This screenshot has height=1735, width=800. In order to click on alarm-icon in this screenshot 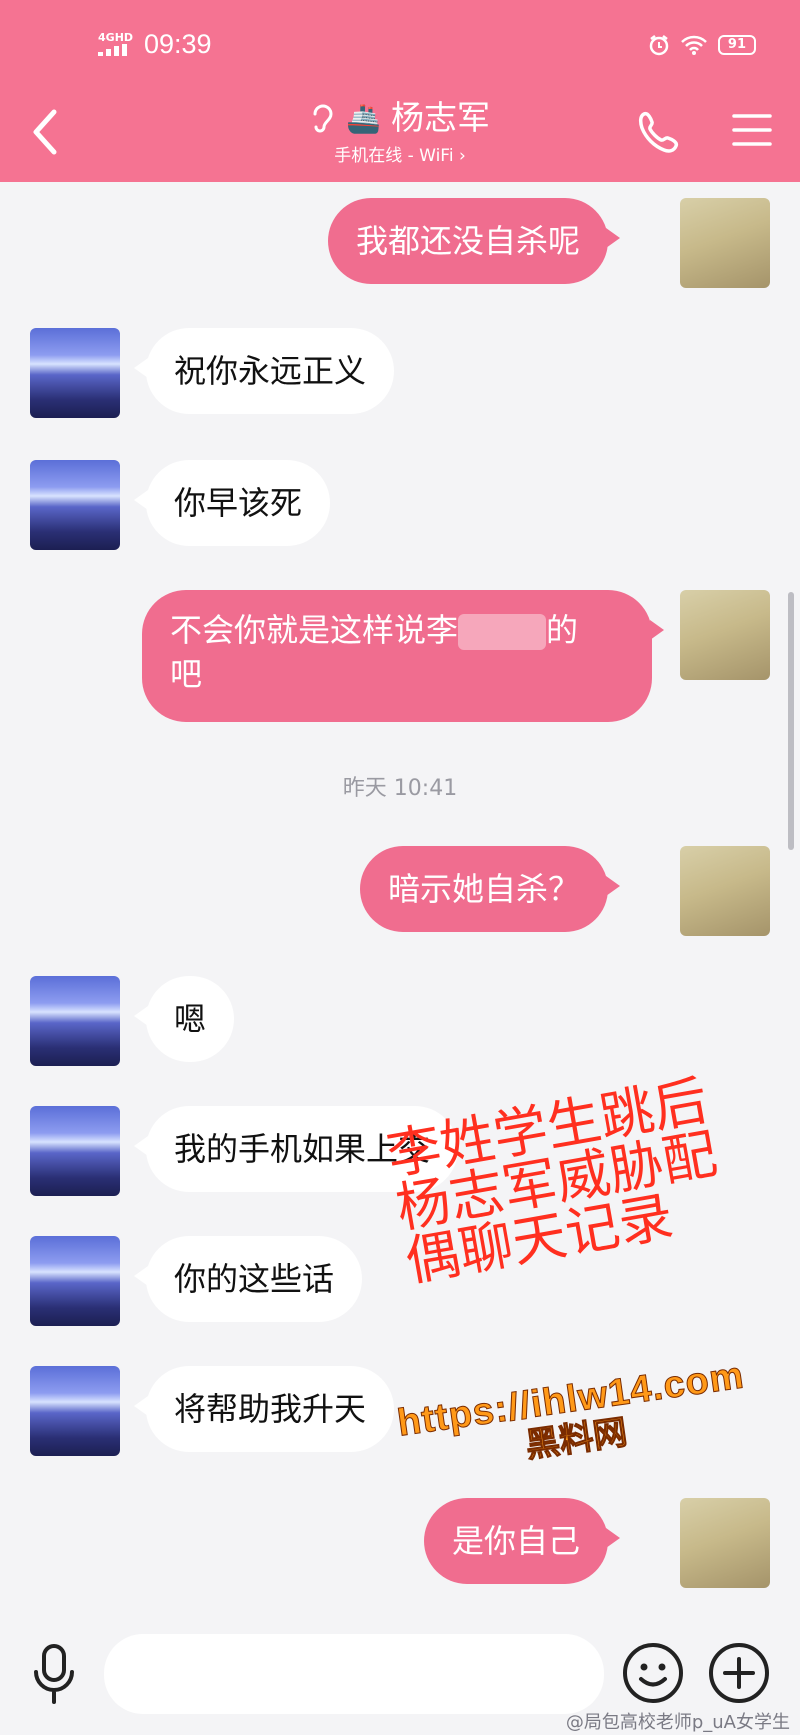, I will do `click(659, 45)`.